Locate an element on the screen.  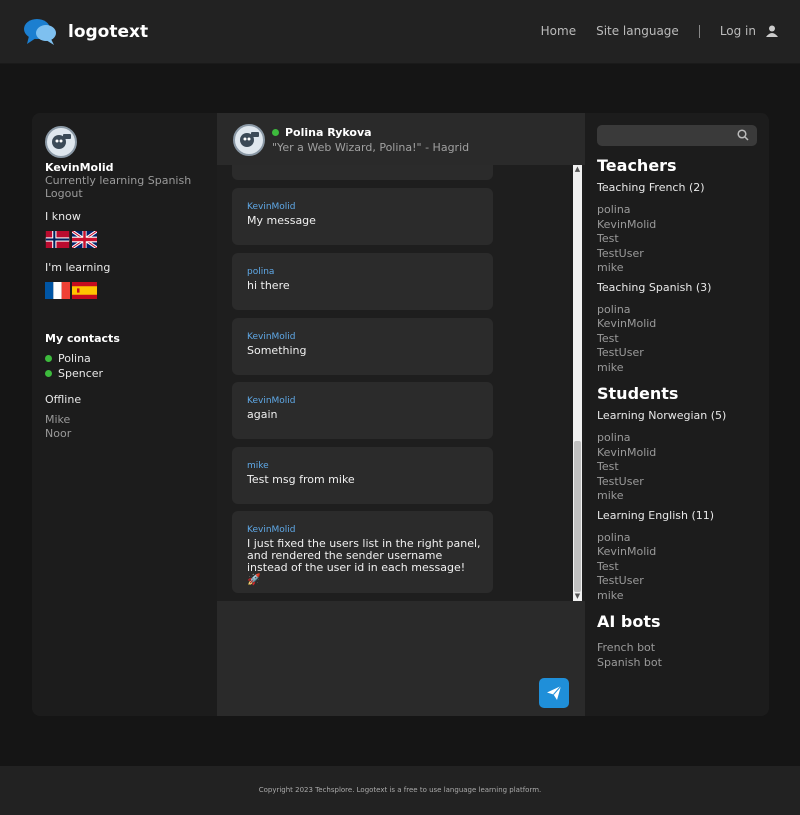
profile-username: KevinMolid is located at coordinates (79, 167).